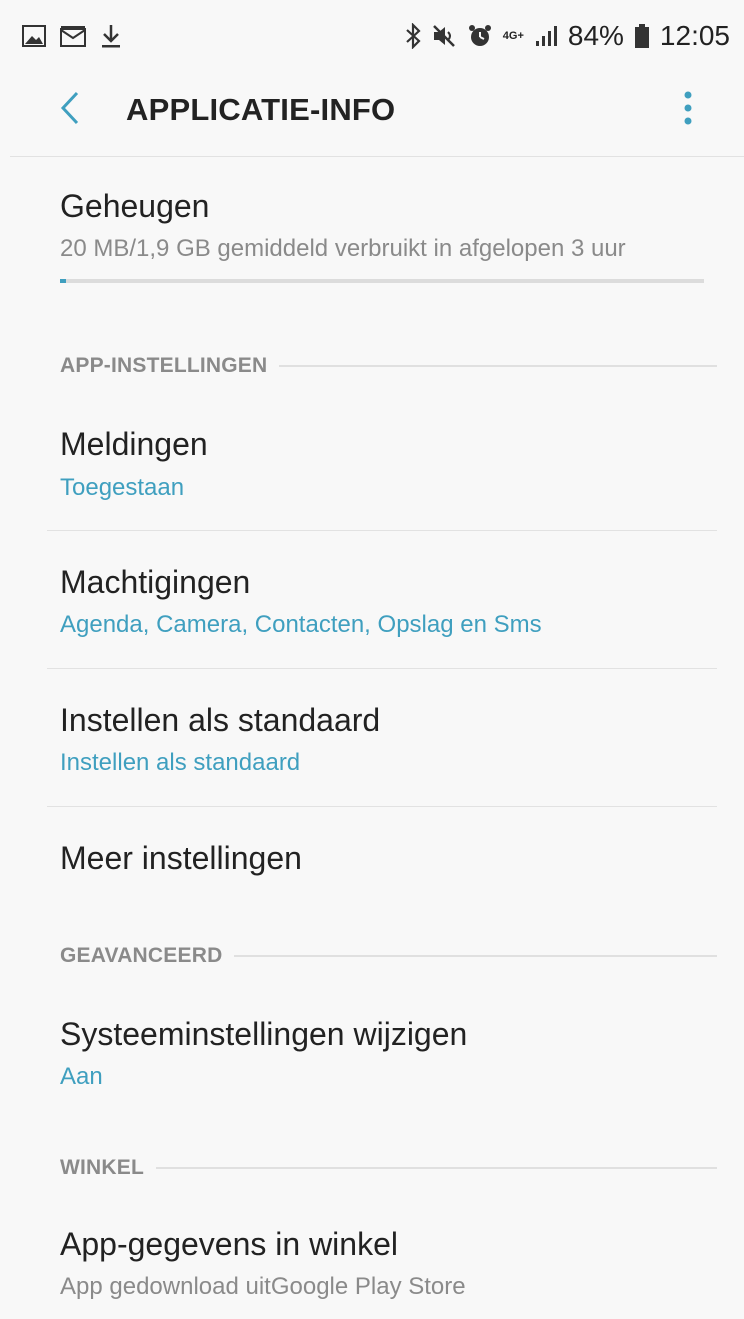 The height and width of the screenshot is (1319, 744). Describe the element at coordinates (595, 35) in the screenshot. I see `battery-percent: 84%` at that location.